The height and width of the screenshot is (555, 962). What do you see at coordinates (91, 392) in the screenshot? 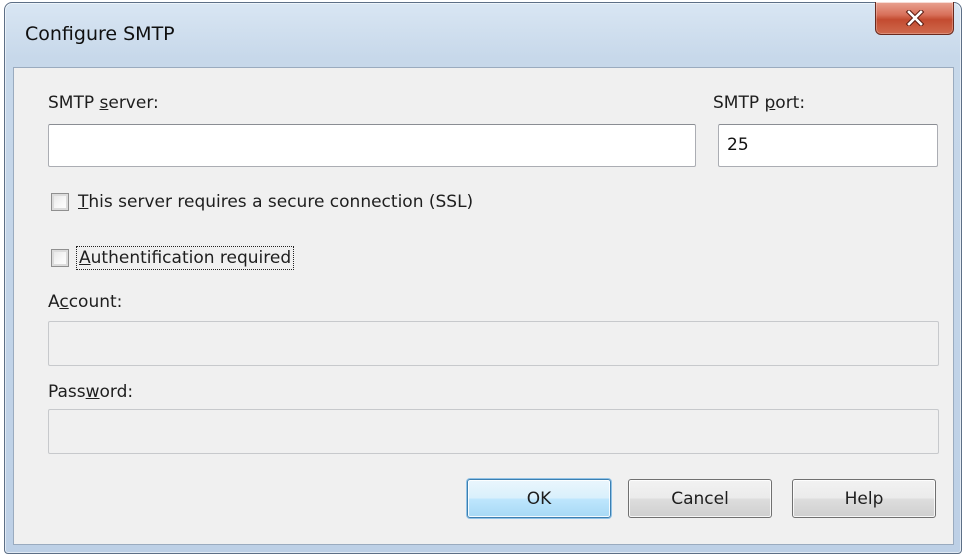
I see `password-label: Password:` at bounding box center [91, 392].